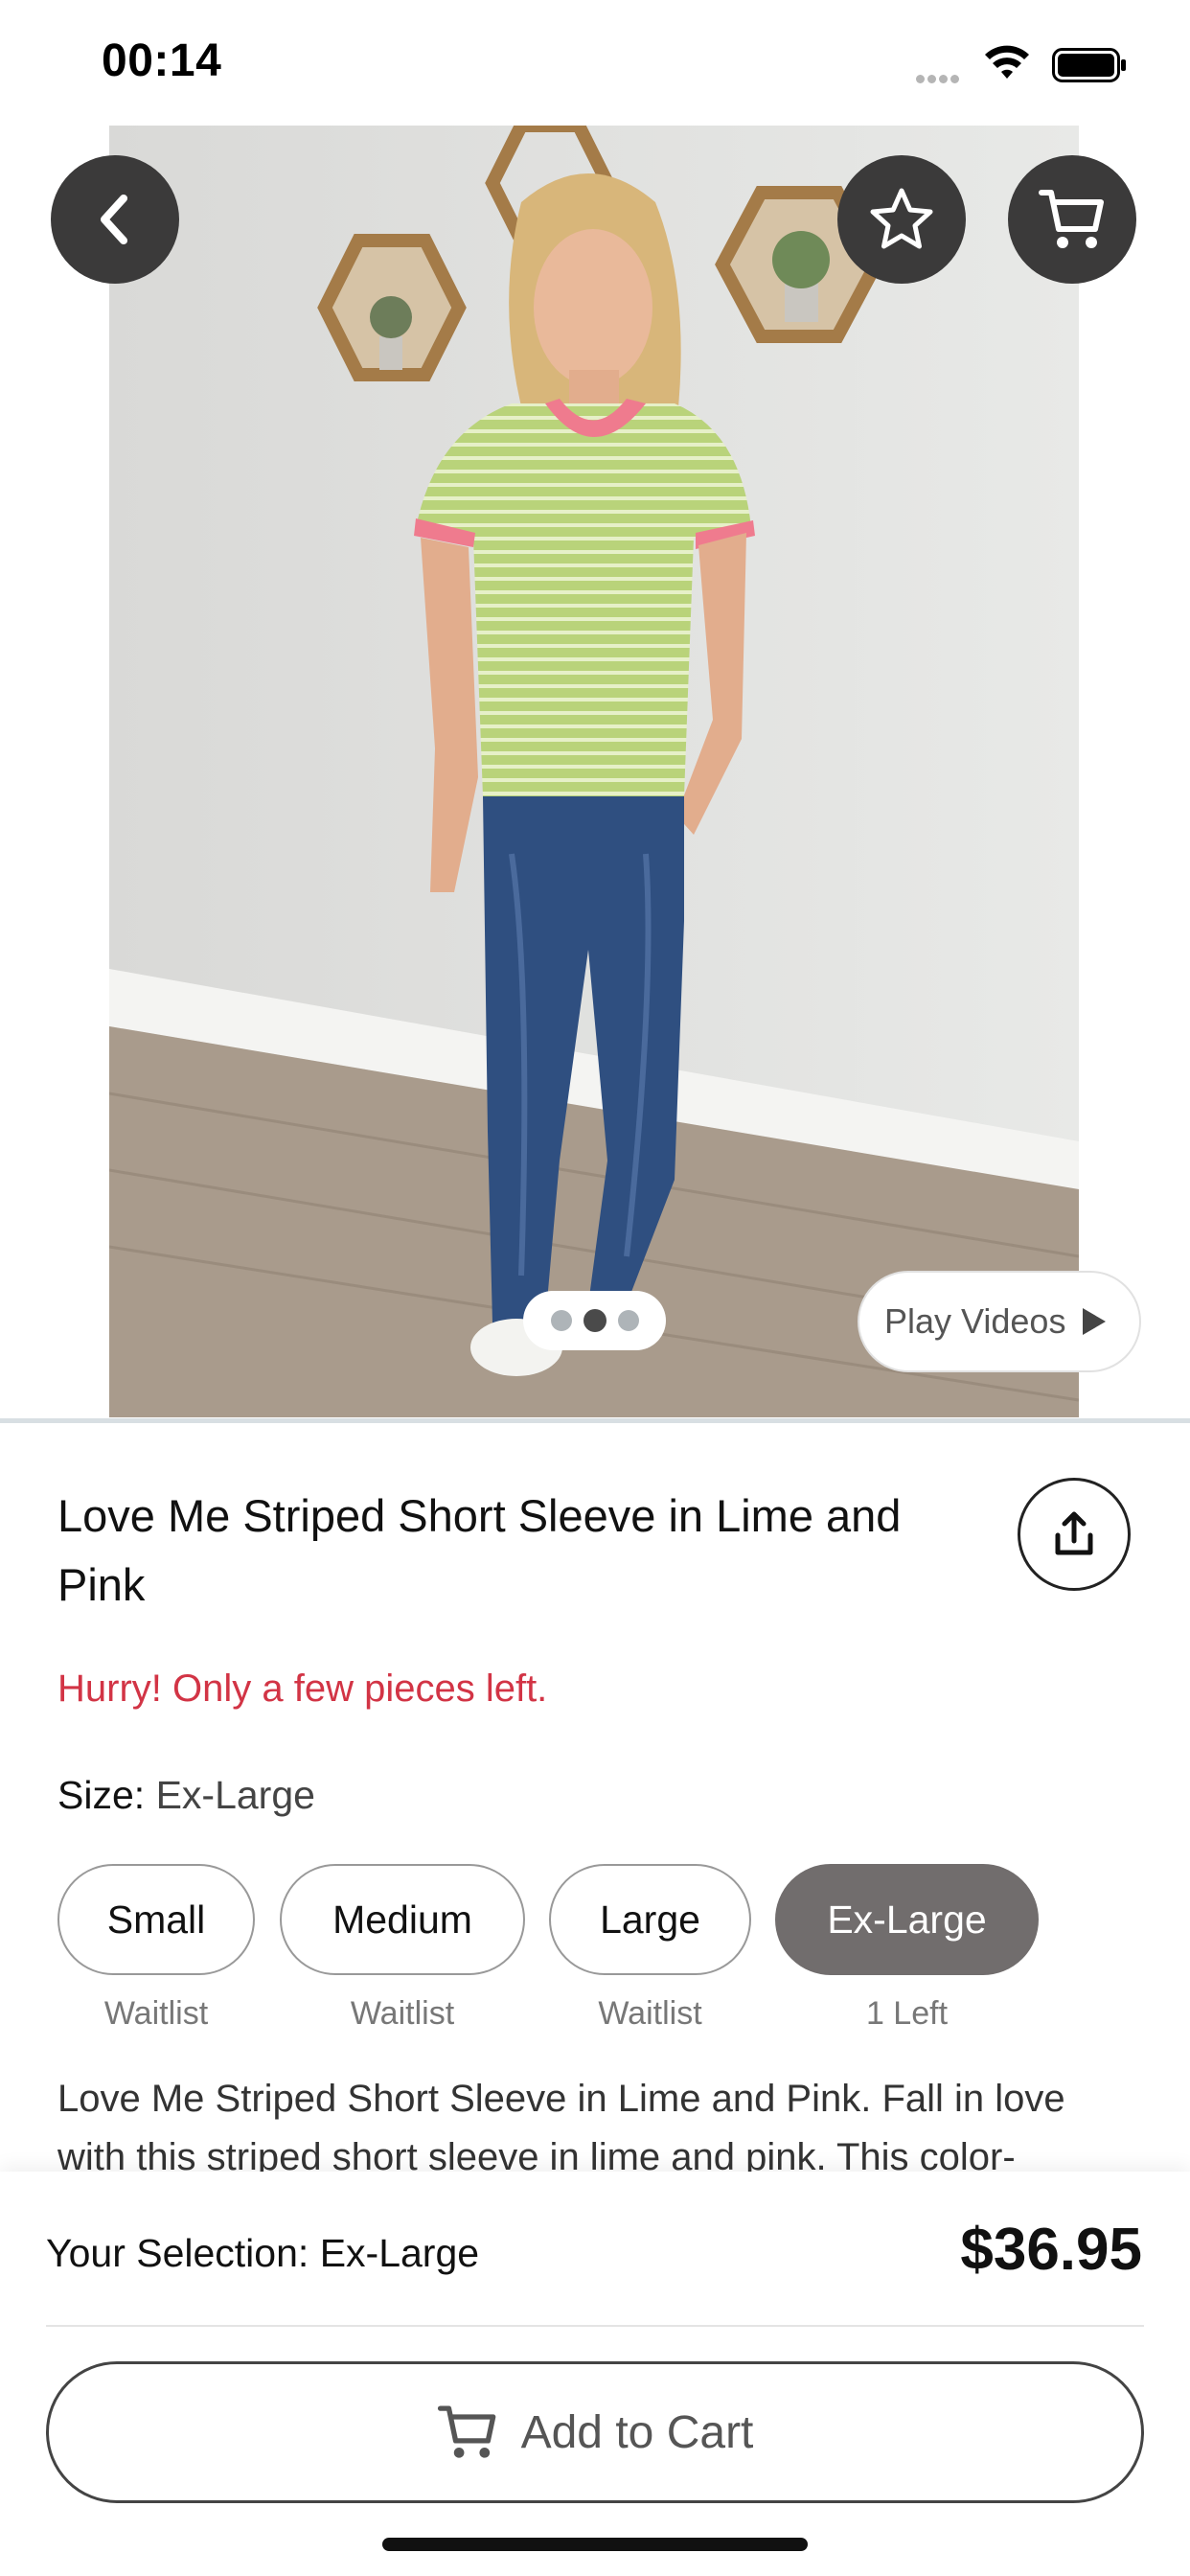 The height and width of the screenshot is (2576, 1190). I want to click on share-button, so click(1074, 1534).